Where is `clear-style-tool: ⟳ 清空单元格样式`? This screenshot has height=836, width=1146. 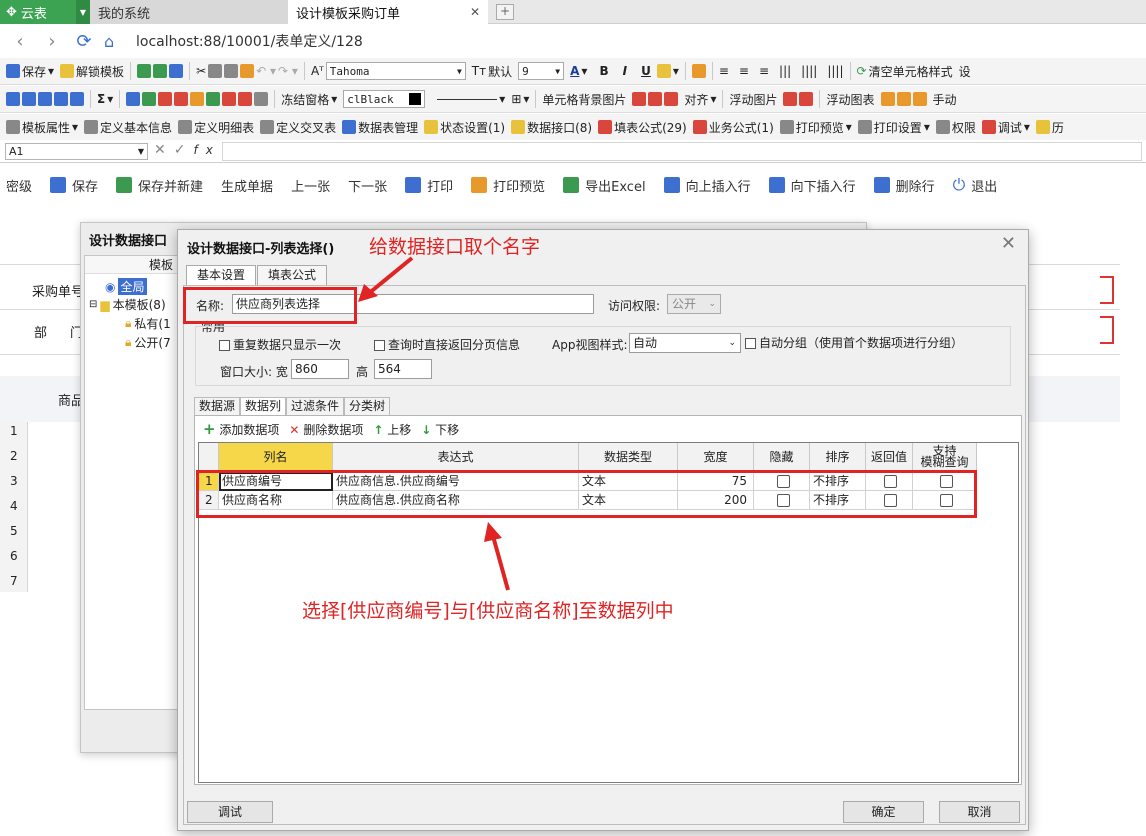
clear-style-tool: ⟳ 清空单元格样式 is located at coordinates (905, 71).